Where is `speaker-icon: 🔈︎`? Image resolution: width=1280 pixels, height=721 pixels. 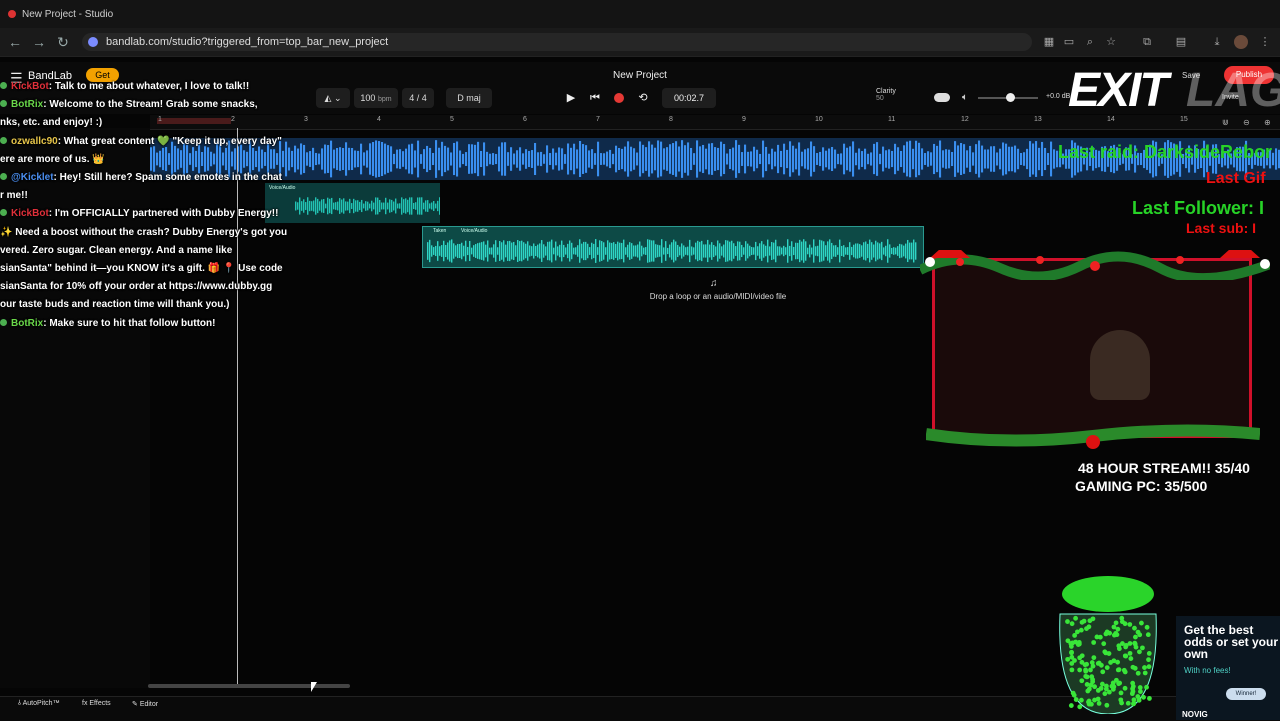 speaker-icon: 🔈︎ is located at coordinates (965, 97).